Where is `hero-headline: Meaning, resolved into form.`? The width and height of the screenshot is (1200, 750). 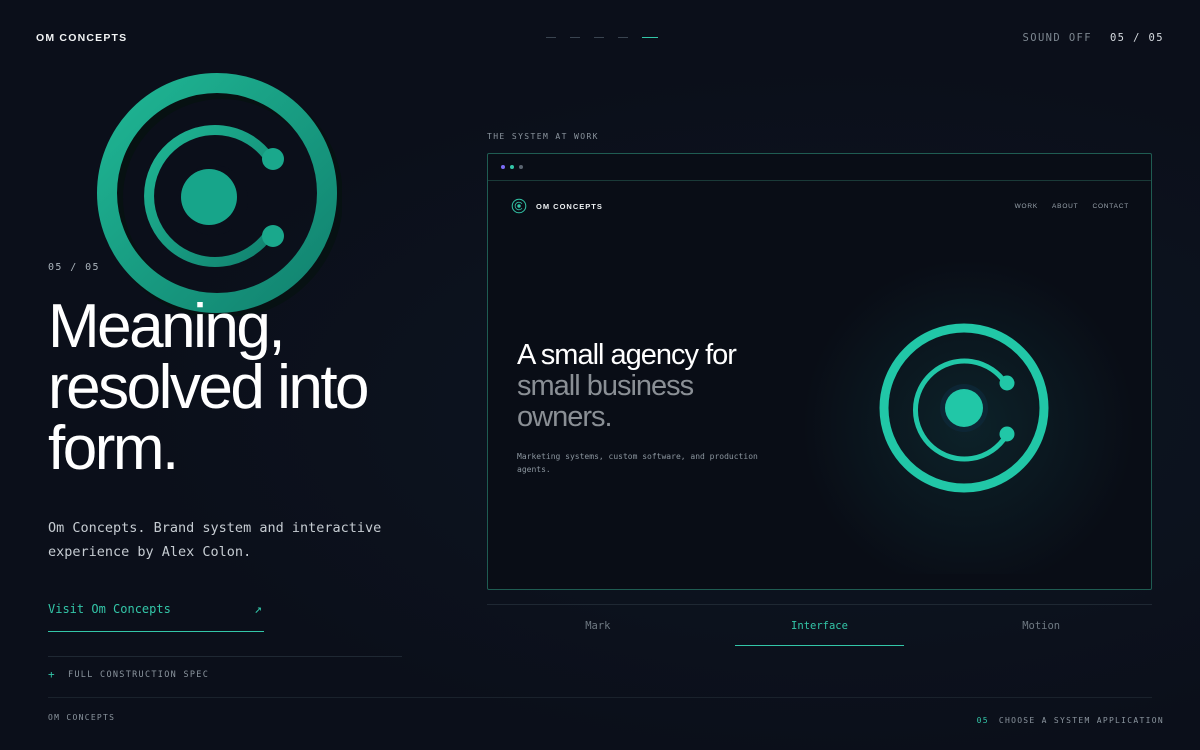
hero-headline: Meaning, resolved into form. is located at coordinates (238, 387).